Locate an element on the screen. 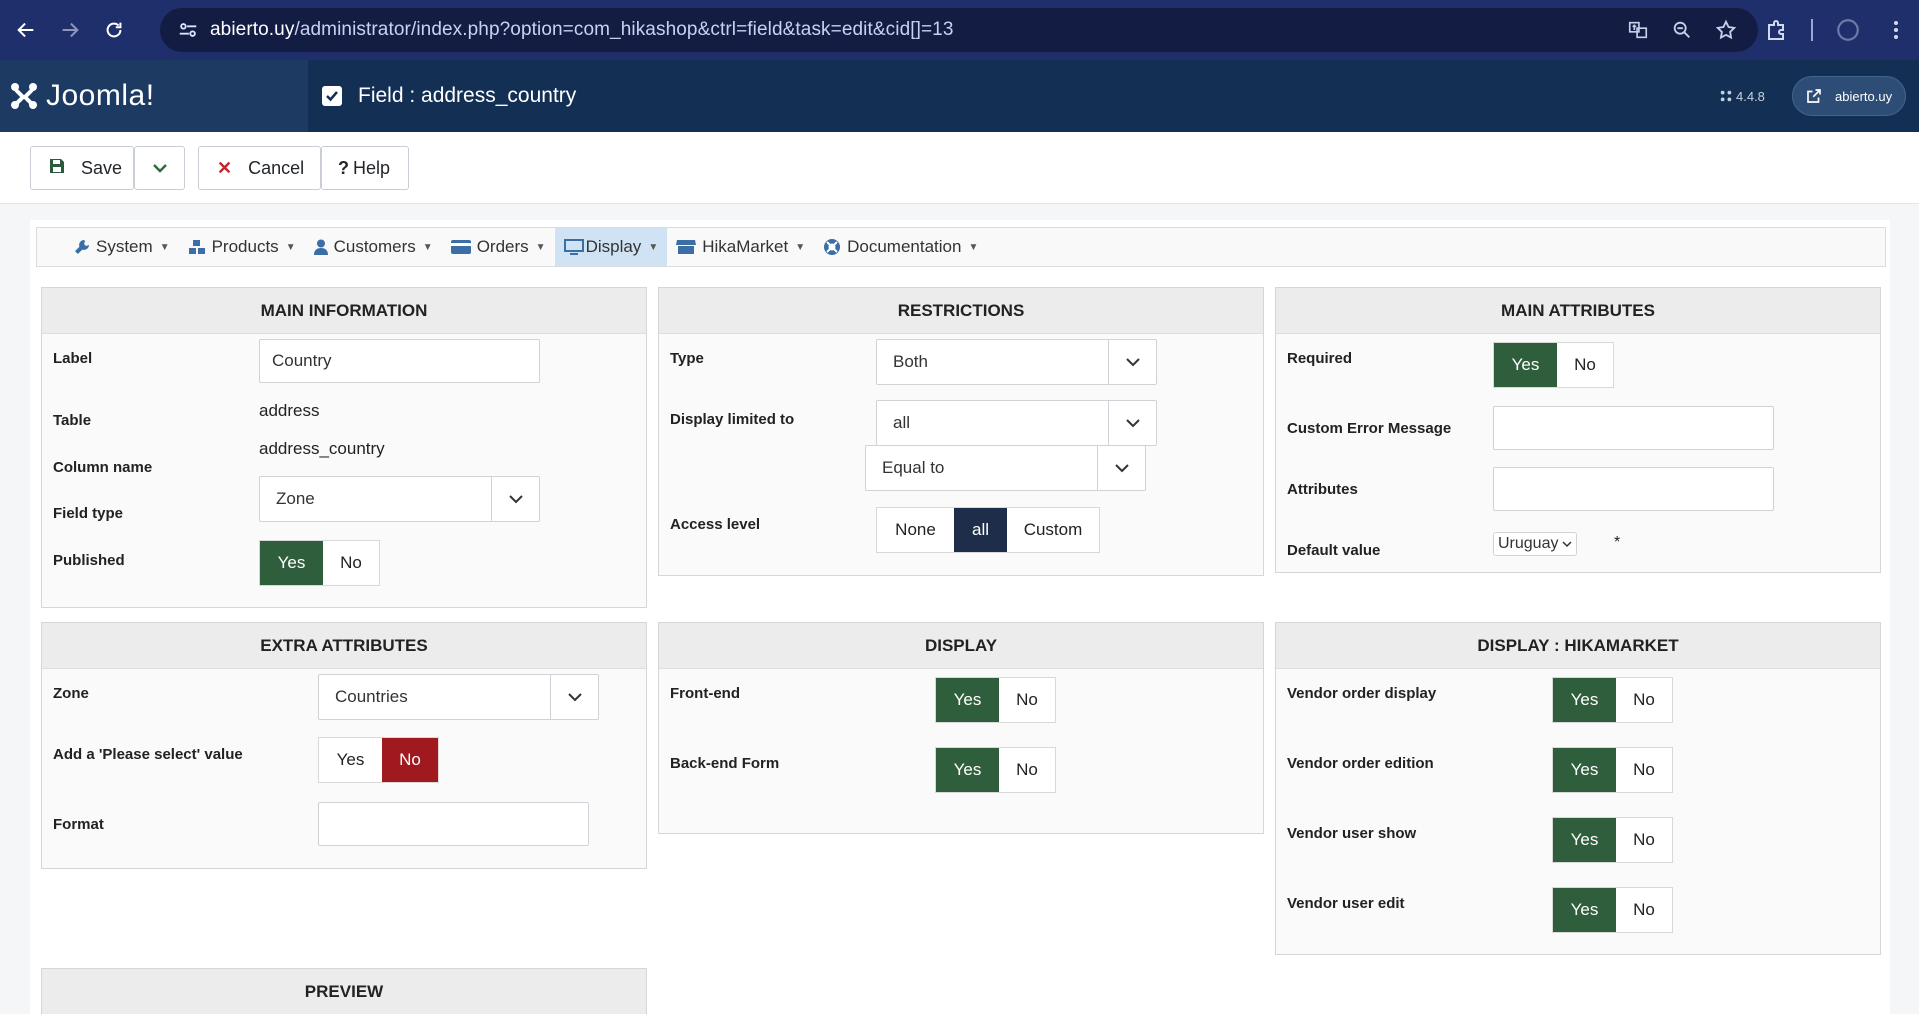 This screenshot has width=1919, height=1014. site-name: abierto.uy is located at coordinates (1864, 96).